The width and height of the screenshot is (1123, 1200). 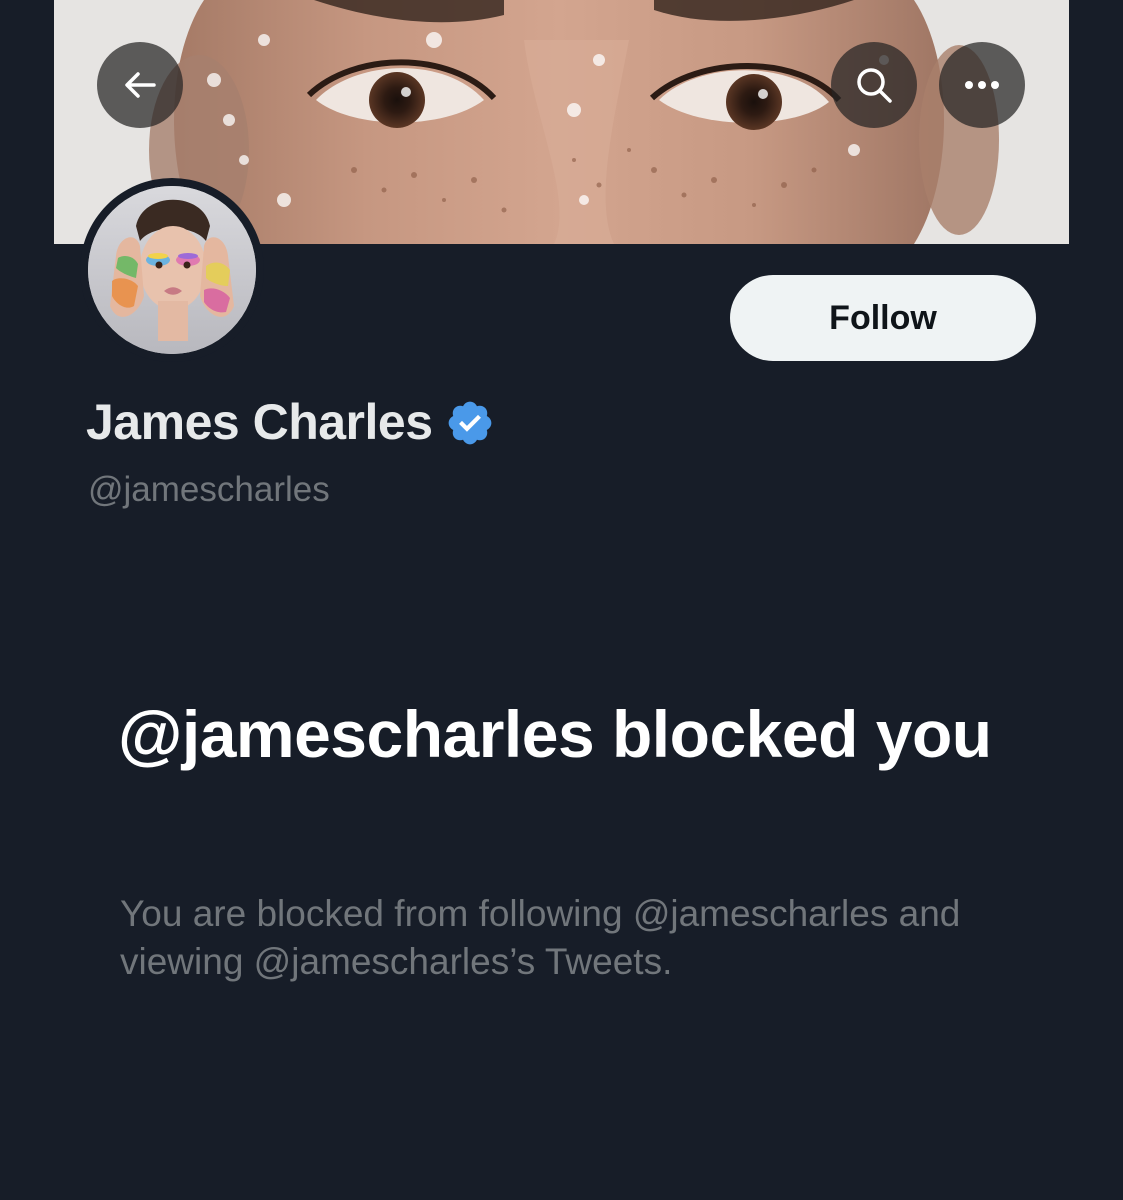 I want to click on more-options-button, so click(x=982, y=85).